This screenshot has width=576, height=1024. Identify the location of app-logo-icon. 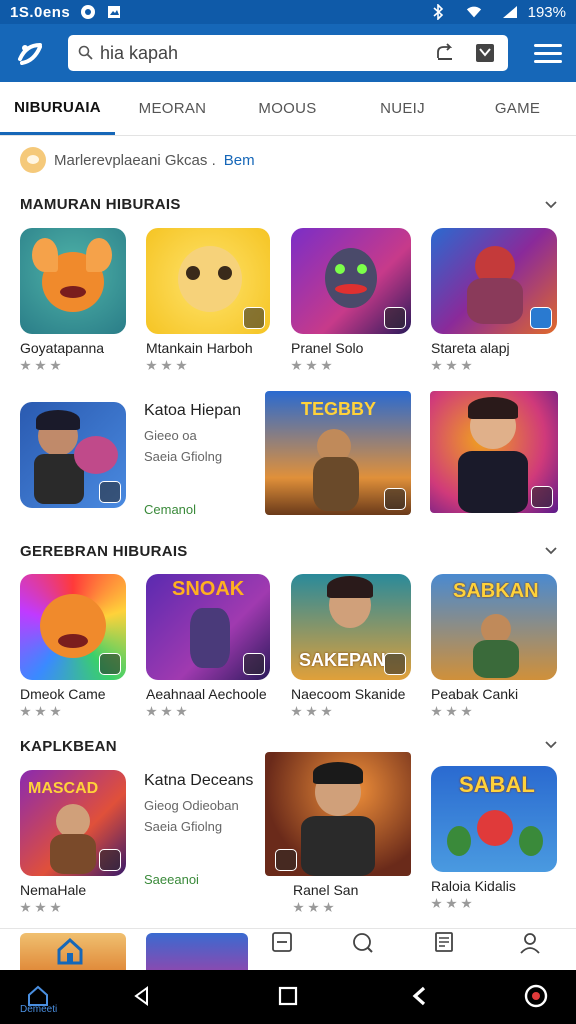
(30, 53).